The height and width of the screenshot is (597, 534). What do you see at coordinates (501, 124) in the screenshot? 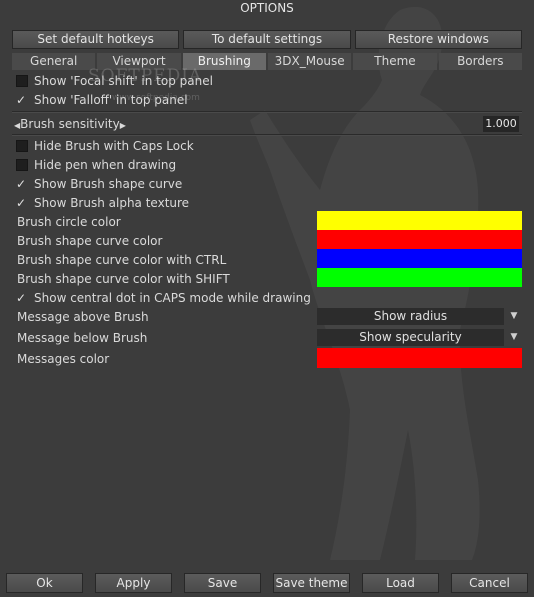
I see `brush-sensitivity-value: 1.000` at bounding box center [501, 124].